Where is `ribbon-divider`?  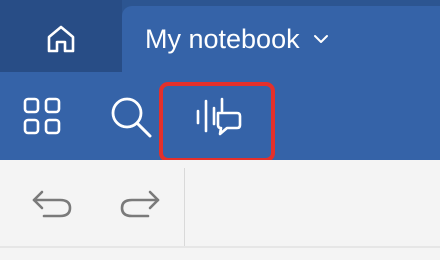
ribbon-divider is located at coordinates (184, 208).